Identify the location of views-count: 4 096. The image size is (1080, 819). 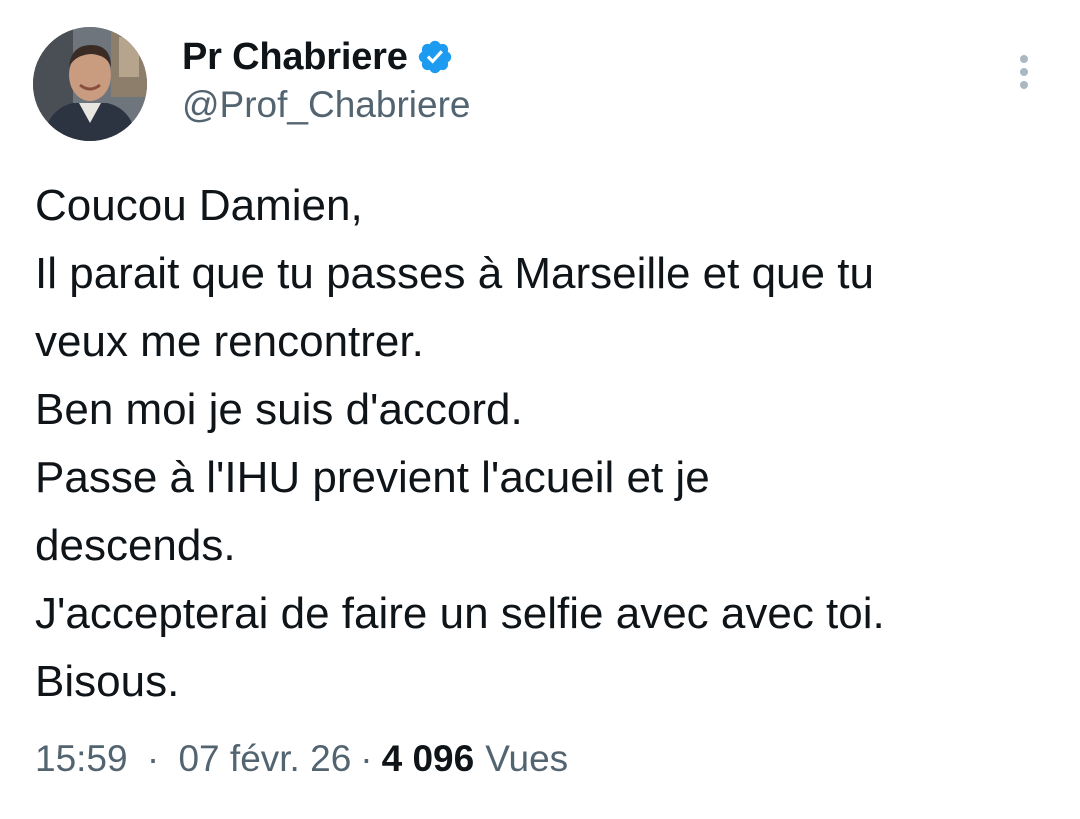
(428, 758).